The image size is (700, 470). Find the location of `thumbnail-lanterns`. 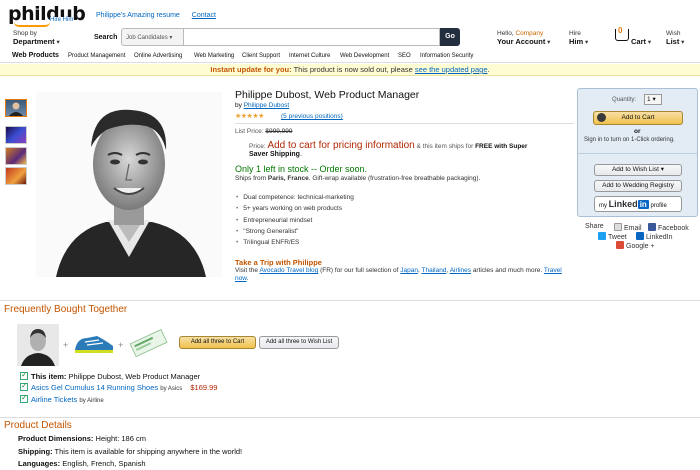

thumbnail-lanterns is located at coordinates (16, 176).